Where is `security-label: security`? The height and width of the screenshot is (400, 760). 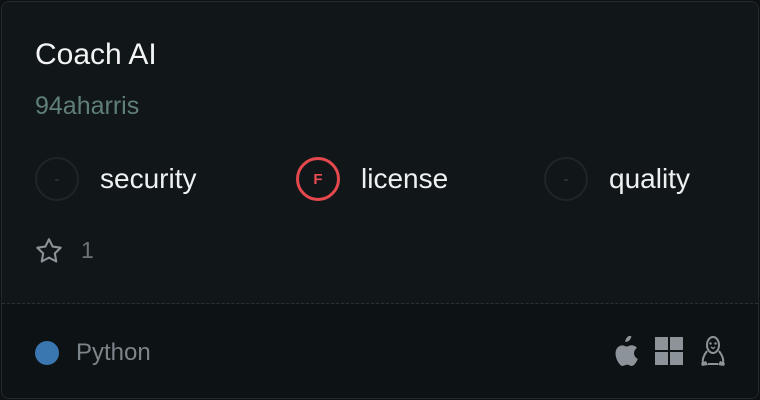 security-label: security is located at coordinates (148, 178).